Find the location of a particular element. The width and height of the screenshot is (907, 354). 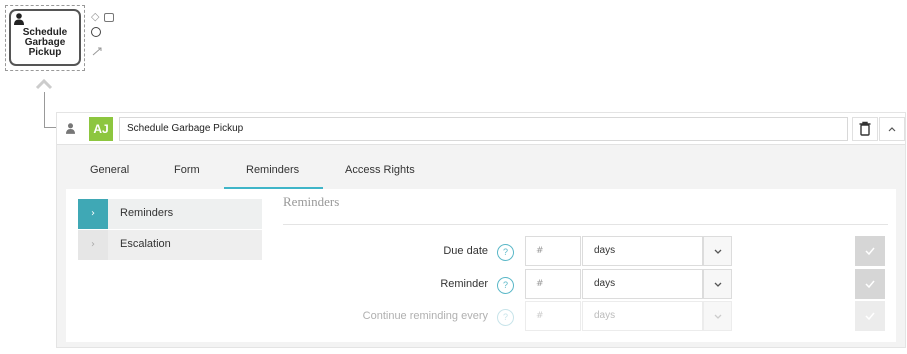

task-title-input: Schedule Garbage Pickup is located at coordinates (483, 129).